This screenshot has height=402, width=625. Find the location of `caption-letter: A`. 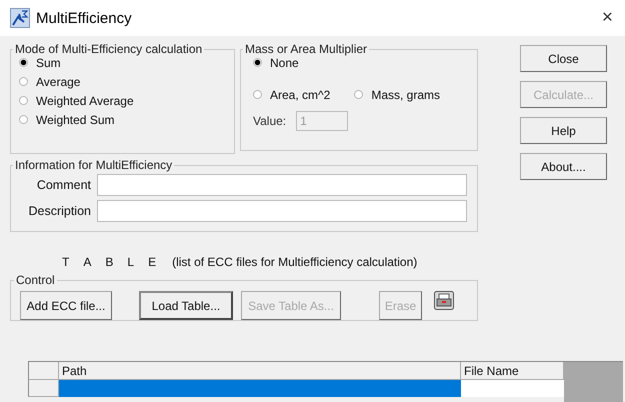

caption-letter: A is located at coordinates (87, 262).